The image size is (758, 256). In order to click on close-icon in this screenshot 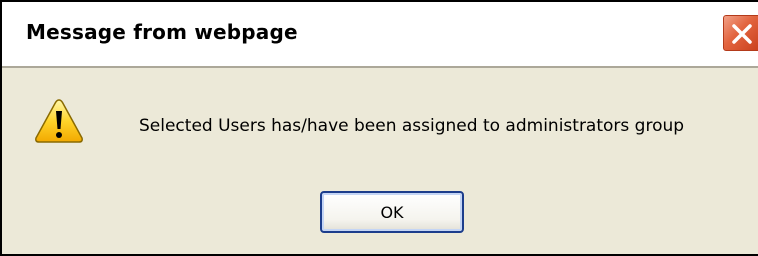, I will do `click(742, 34)`.